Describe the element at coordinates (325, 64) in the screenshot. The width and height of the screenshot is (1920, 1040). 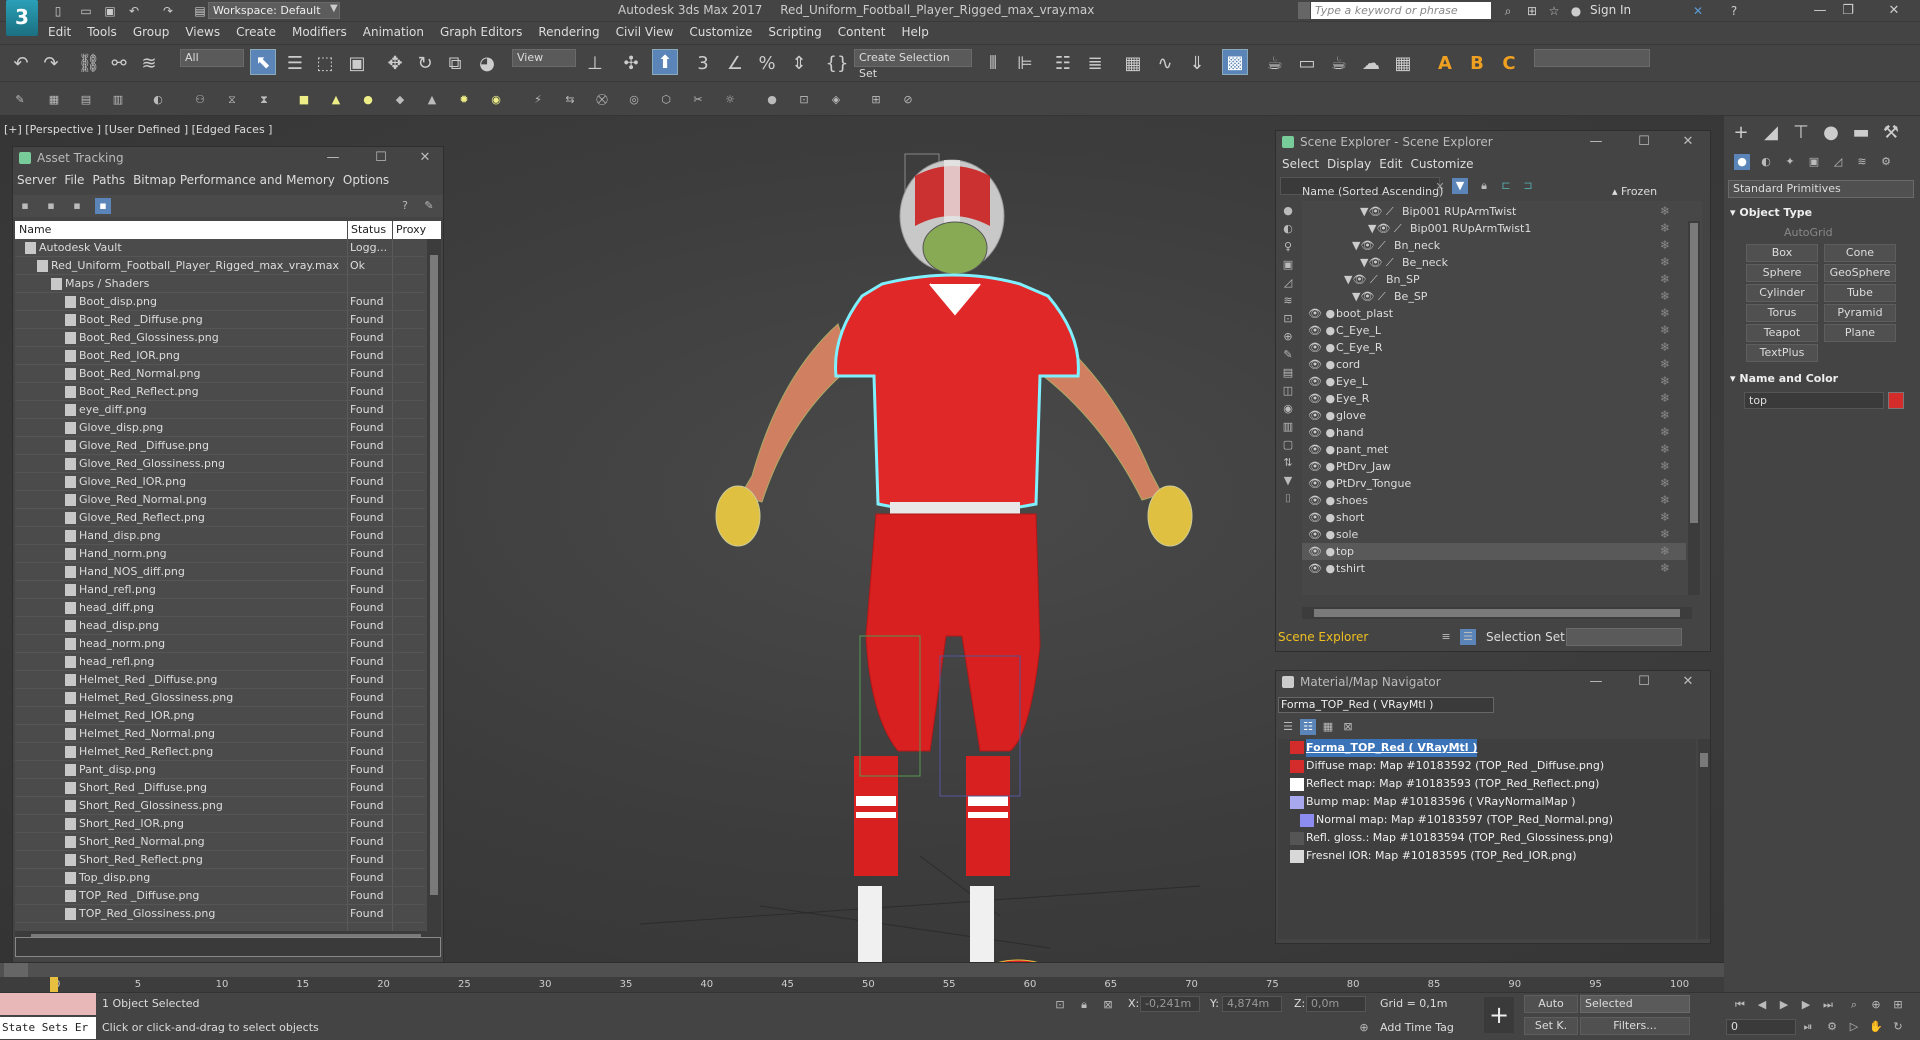
I see `selection-region-icon: ⬚` at that location.